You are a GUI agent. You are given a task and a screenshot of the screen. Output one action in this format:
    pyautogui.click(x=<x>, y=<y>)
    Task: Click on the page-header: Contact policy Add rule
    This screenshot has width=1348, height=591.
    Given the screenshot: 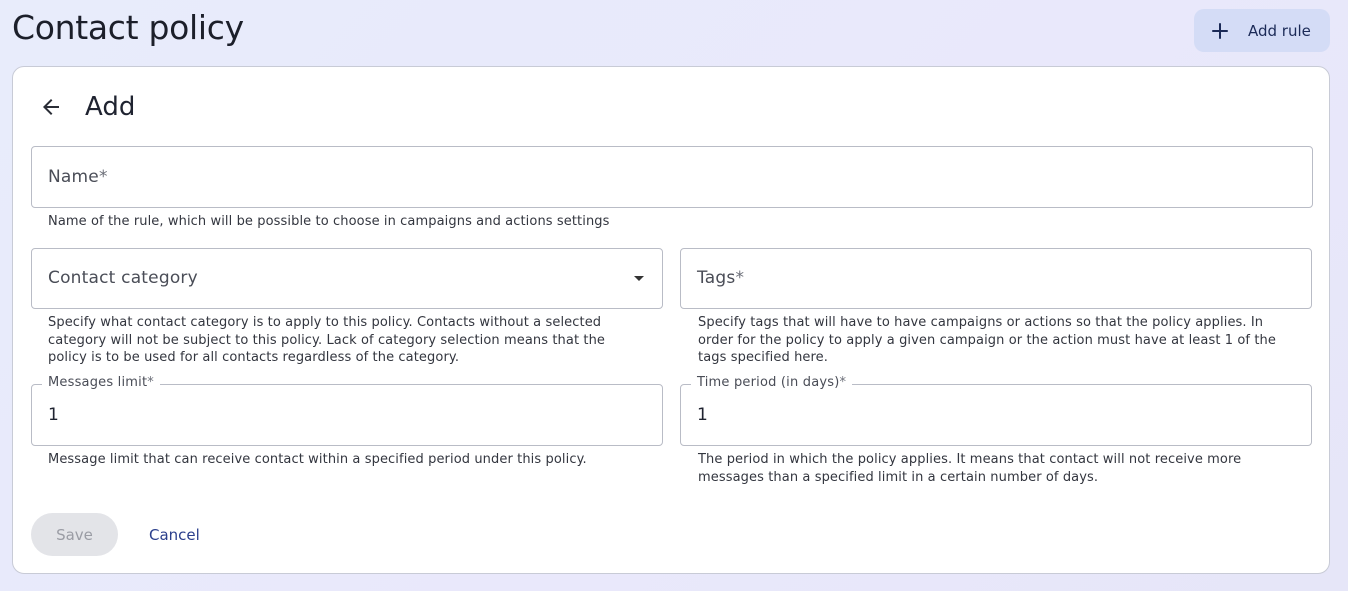 What is the action you would take?
    pyautogui.click(x=674, y=31)
    